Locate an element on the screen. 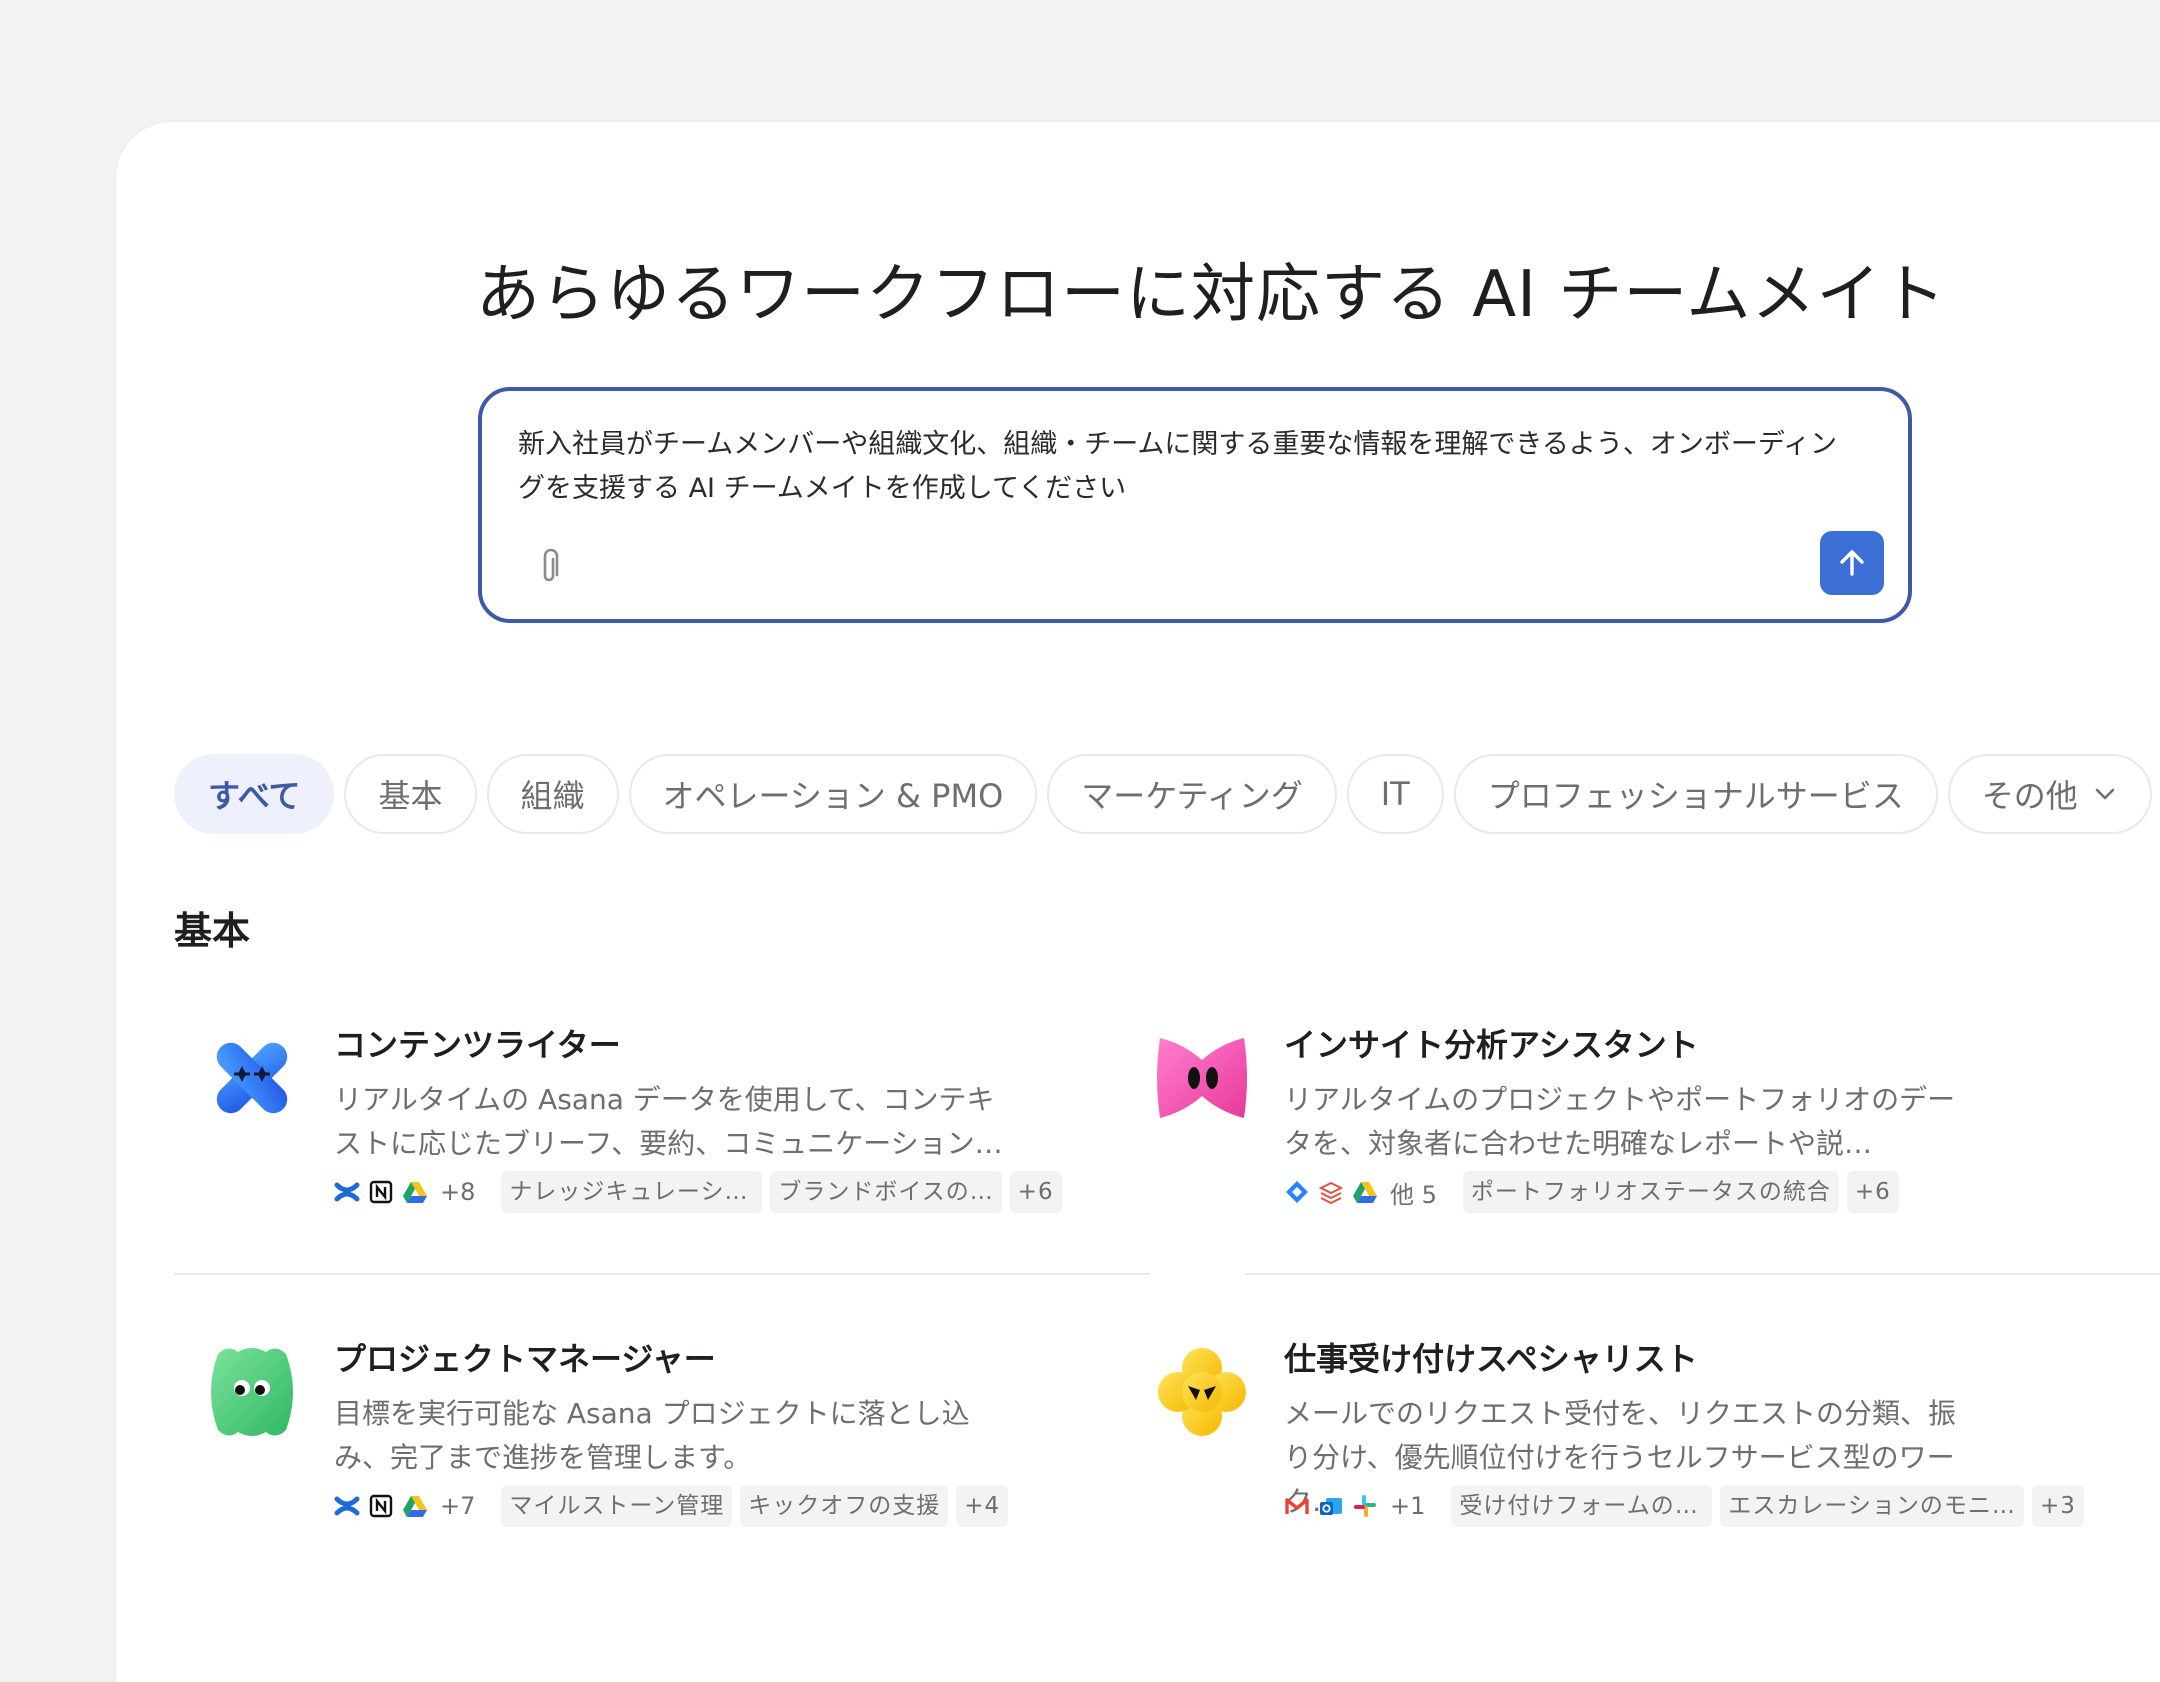 The width and height of the screenshot is (2160, 1682). filter-chip-it: IT is located at coordinates (1395, 794).